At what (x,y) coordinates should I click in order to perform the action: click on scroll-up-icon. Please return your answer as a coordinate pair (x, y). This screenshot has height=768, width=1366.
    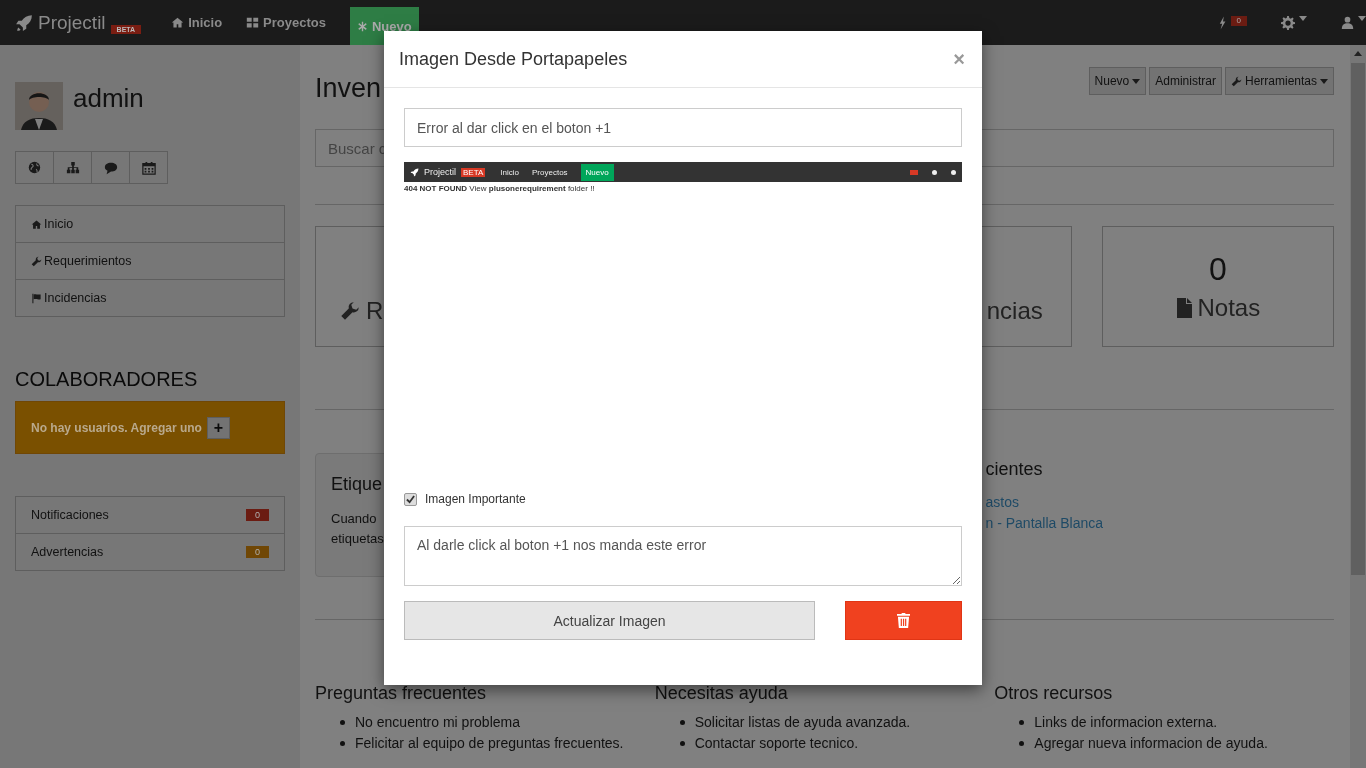
    Looking at the image, I should click on (1358, 53).